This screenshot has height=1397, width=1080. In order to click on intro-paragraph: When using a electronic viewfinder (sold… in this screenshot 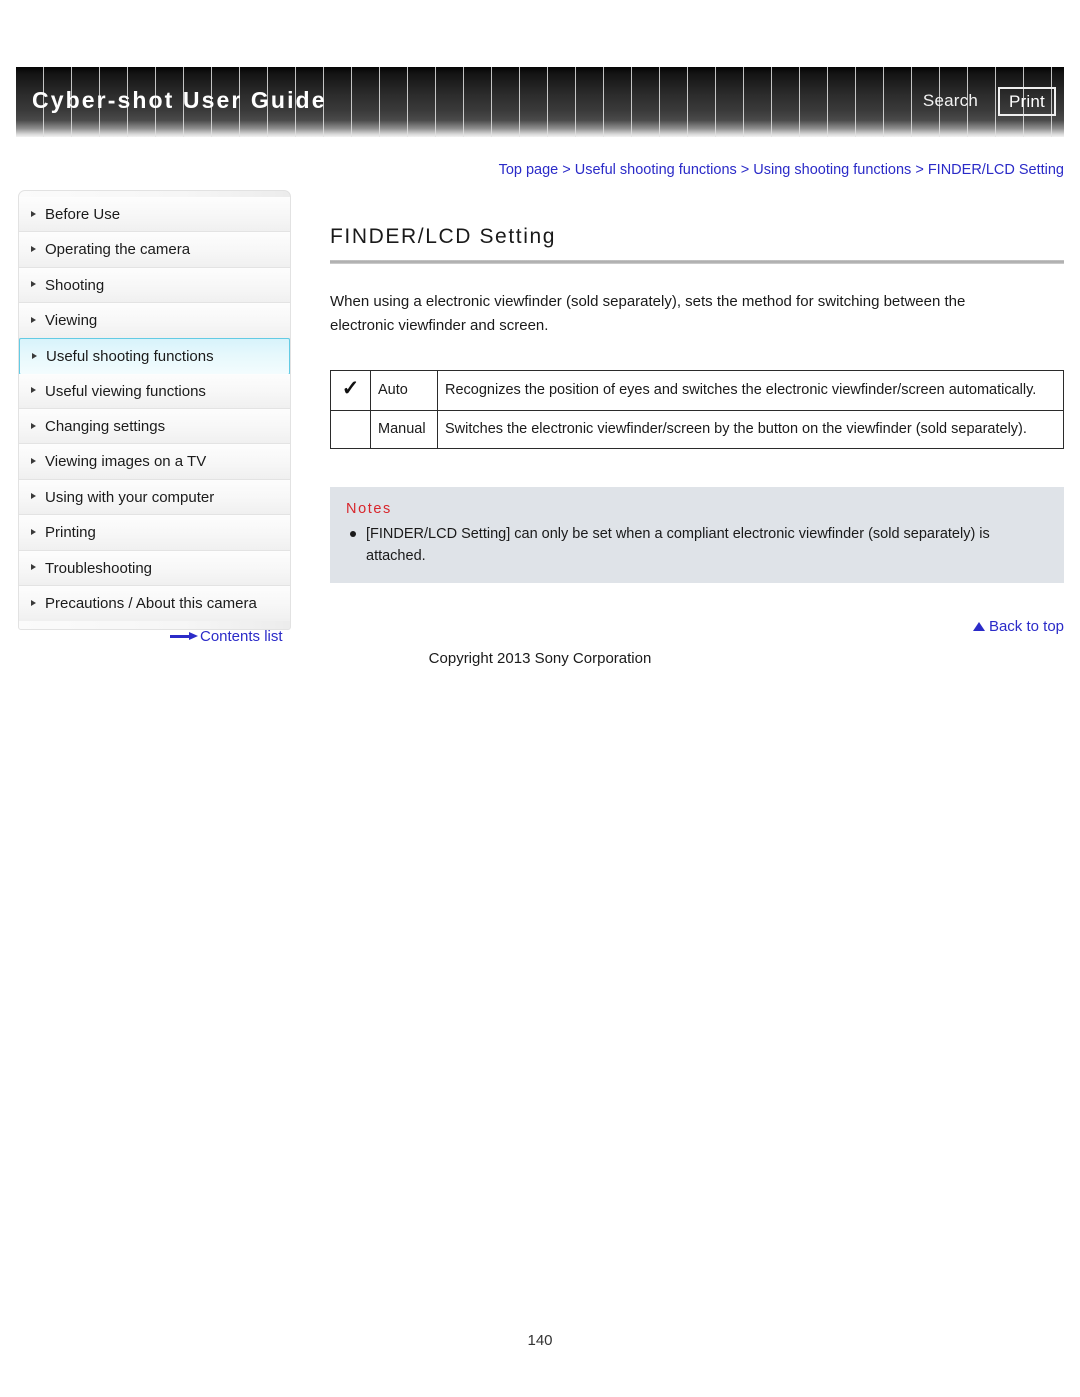, I will do `click(648, 313)`.